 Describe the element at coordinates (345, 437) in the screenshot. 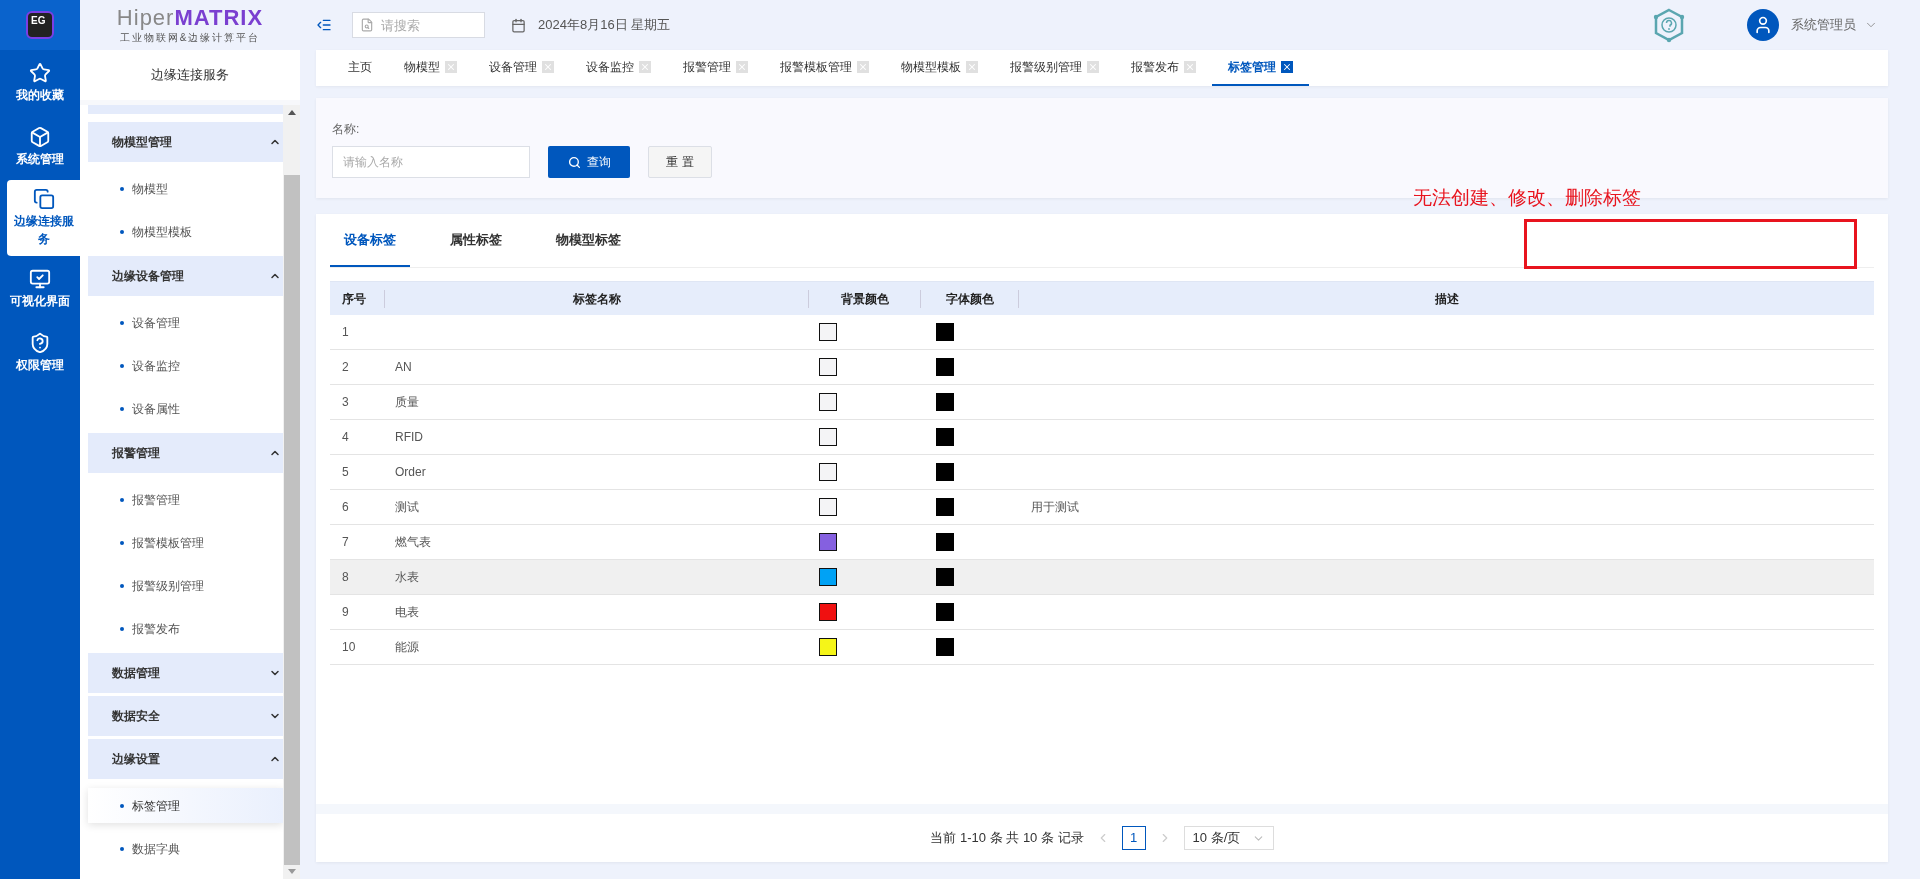

I see `table-cell: 4` at that location.